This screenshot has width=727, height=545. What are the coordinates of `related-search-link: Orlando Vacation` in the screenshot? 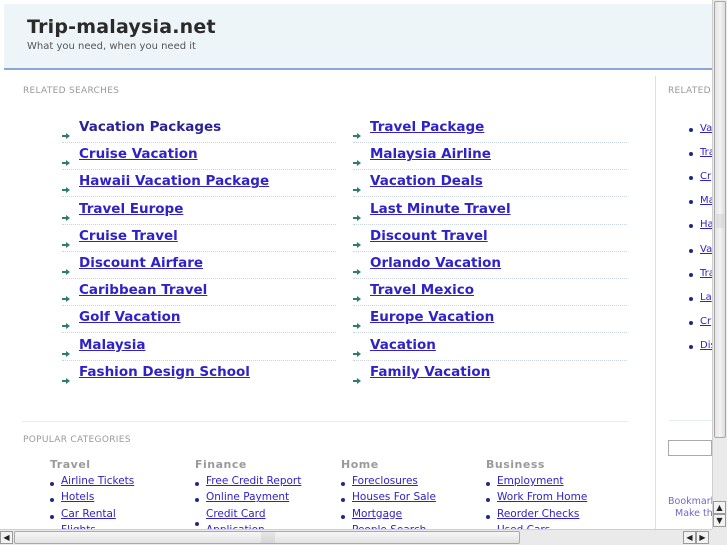 It's located at (435, 263).